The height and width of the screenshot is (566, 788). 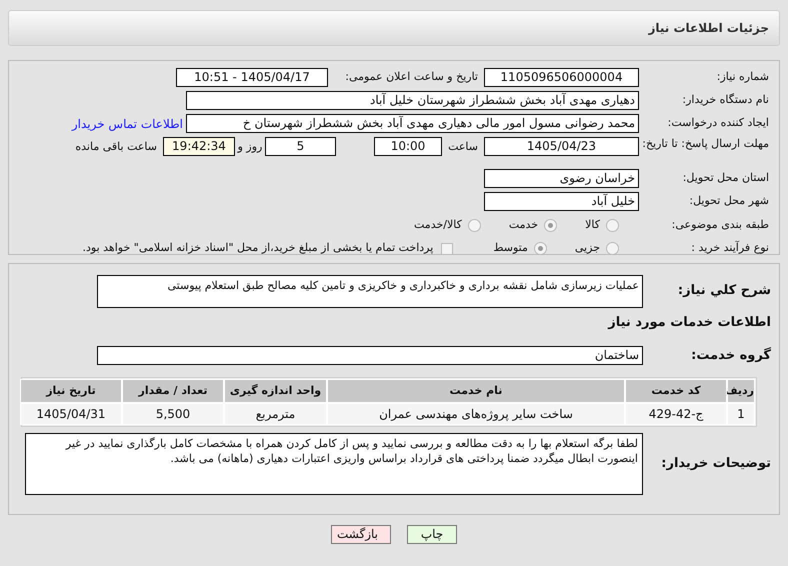 I want to click on text-field: 10:00, so click(x=408, y=146).